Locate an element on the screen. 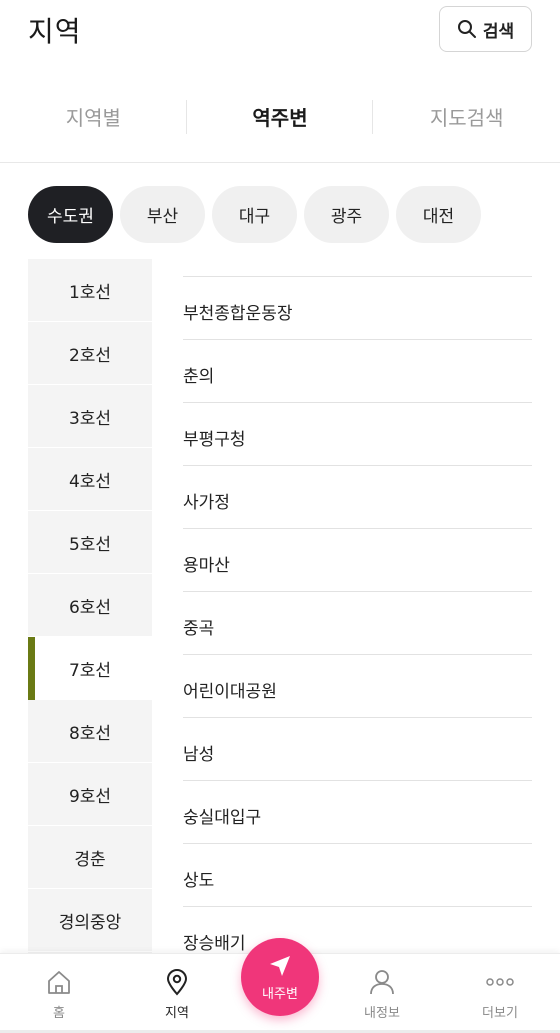 This screenshot has height=1033, width=560. nav-home-label: 홈 is located at coordinates (59, 1013).